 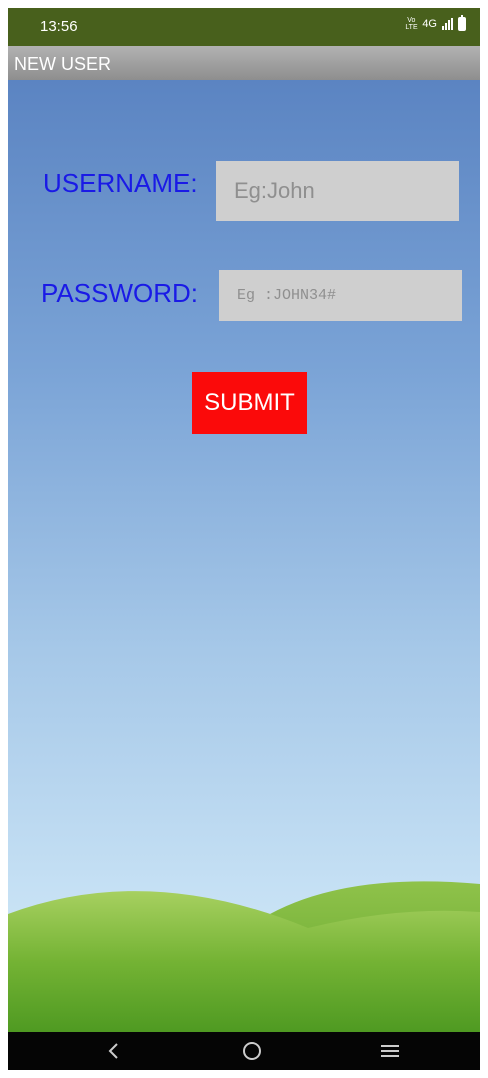 What do you see at coordinates (340, 295) in the screenshot?
I see `password-input` at bounding box center [340, 295].